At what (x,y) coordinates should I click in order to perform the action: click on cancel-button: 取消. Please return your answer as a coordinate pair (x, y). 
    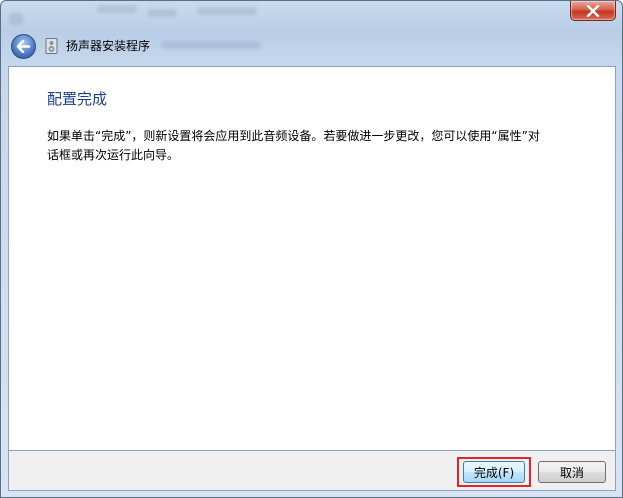
    Looking at the image, I should click on (572, 472).